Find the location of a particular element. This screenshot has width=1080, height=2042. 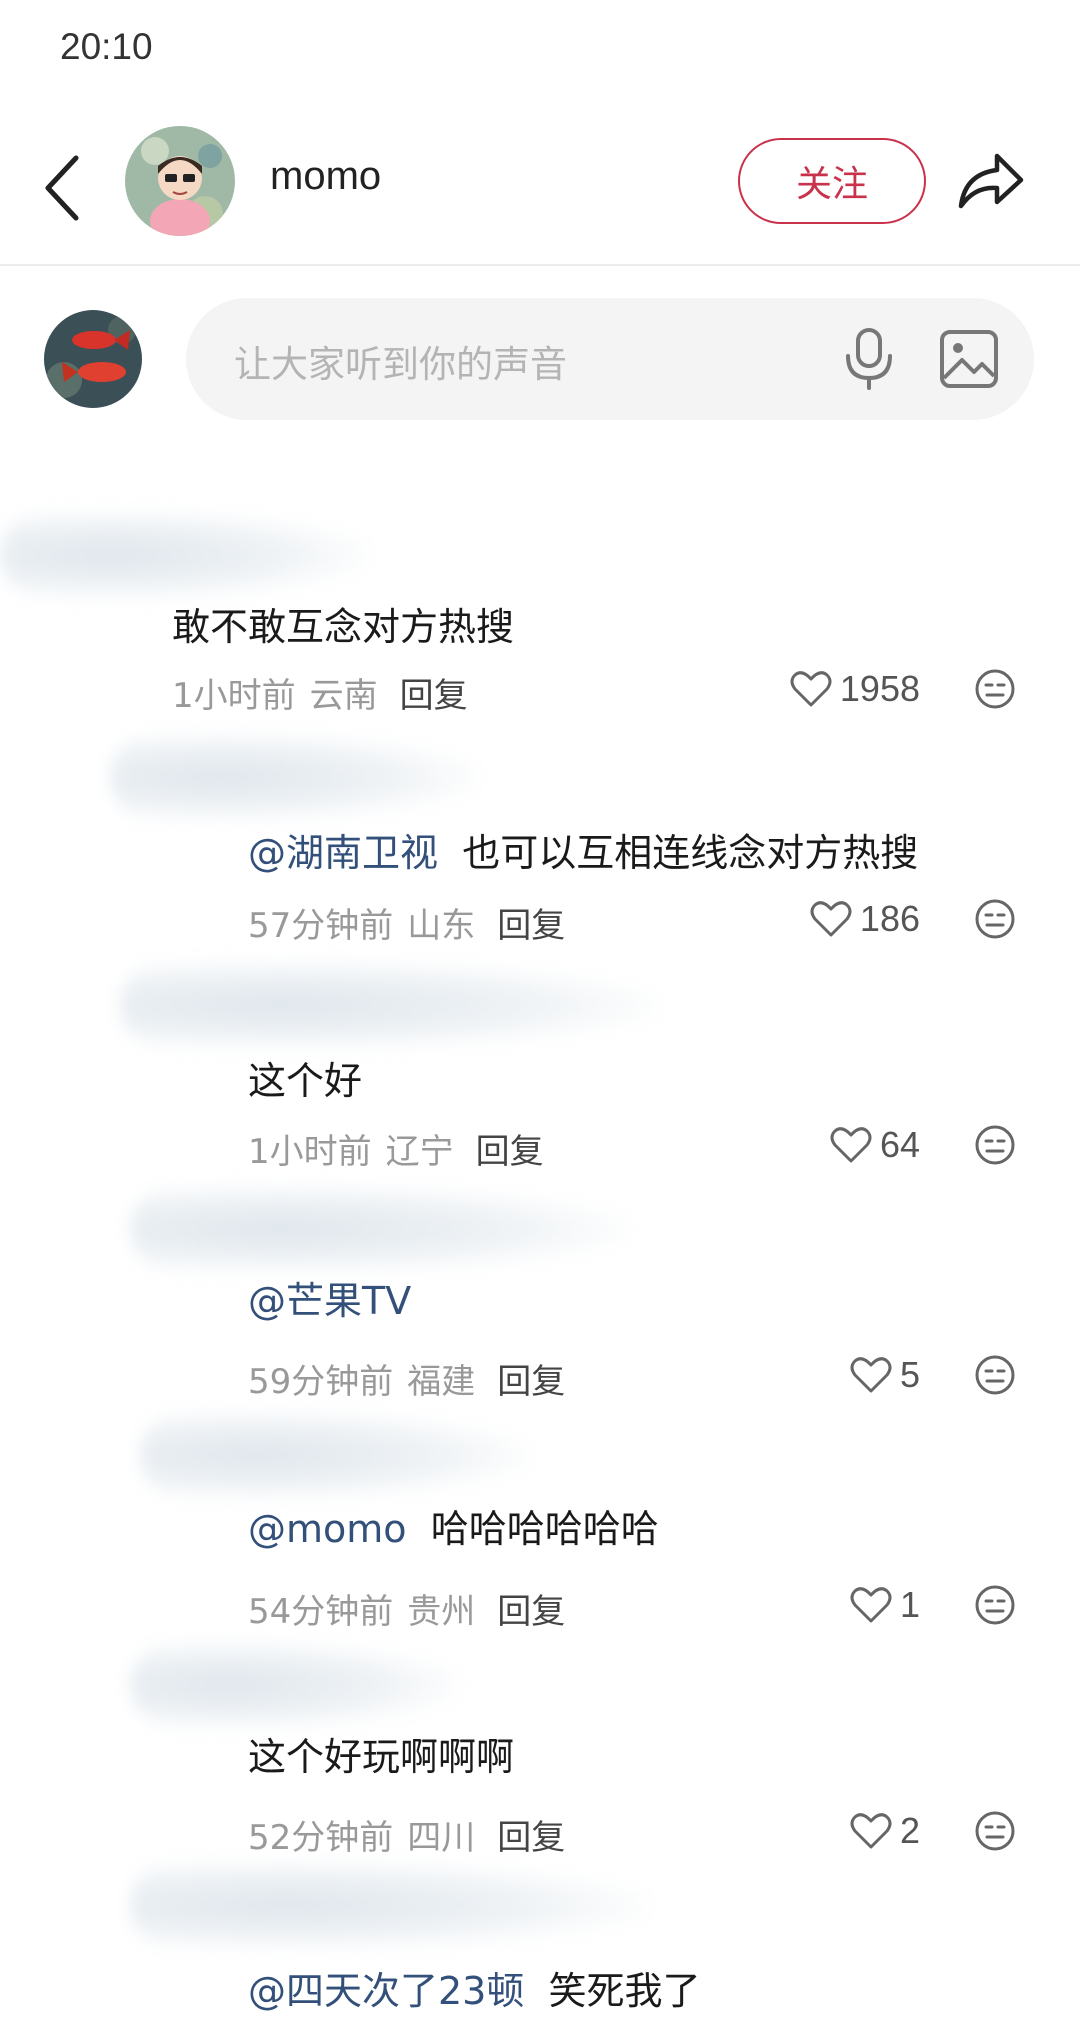

goldfish-avatar-icon is located at coordinates (93, 359).